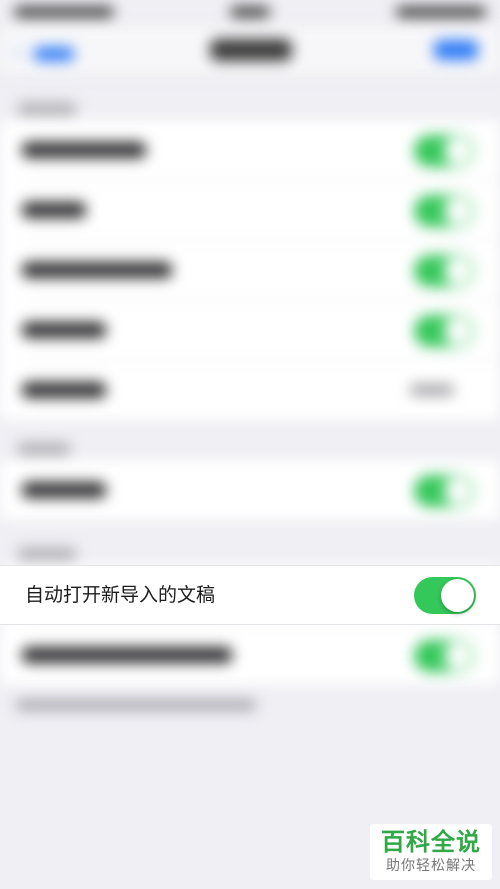 The image size is (500, 889). What do you see at coordinates (441, 12) in the screenshot?
I see `battery-icon` at bounding box center [441, 12].